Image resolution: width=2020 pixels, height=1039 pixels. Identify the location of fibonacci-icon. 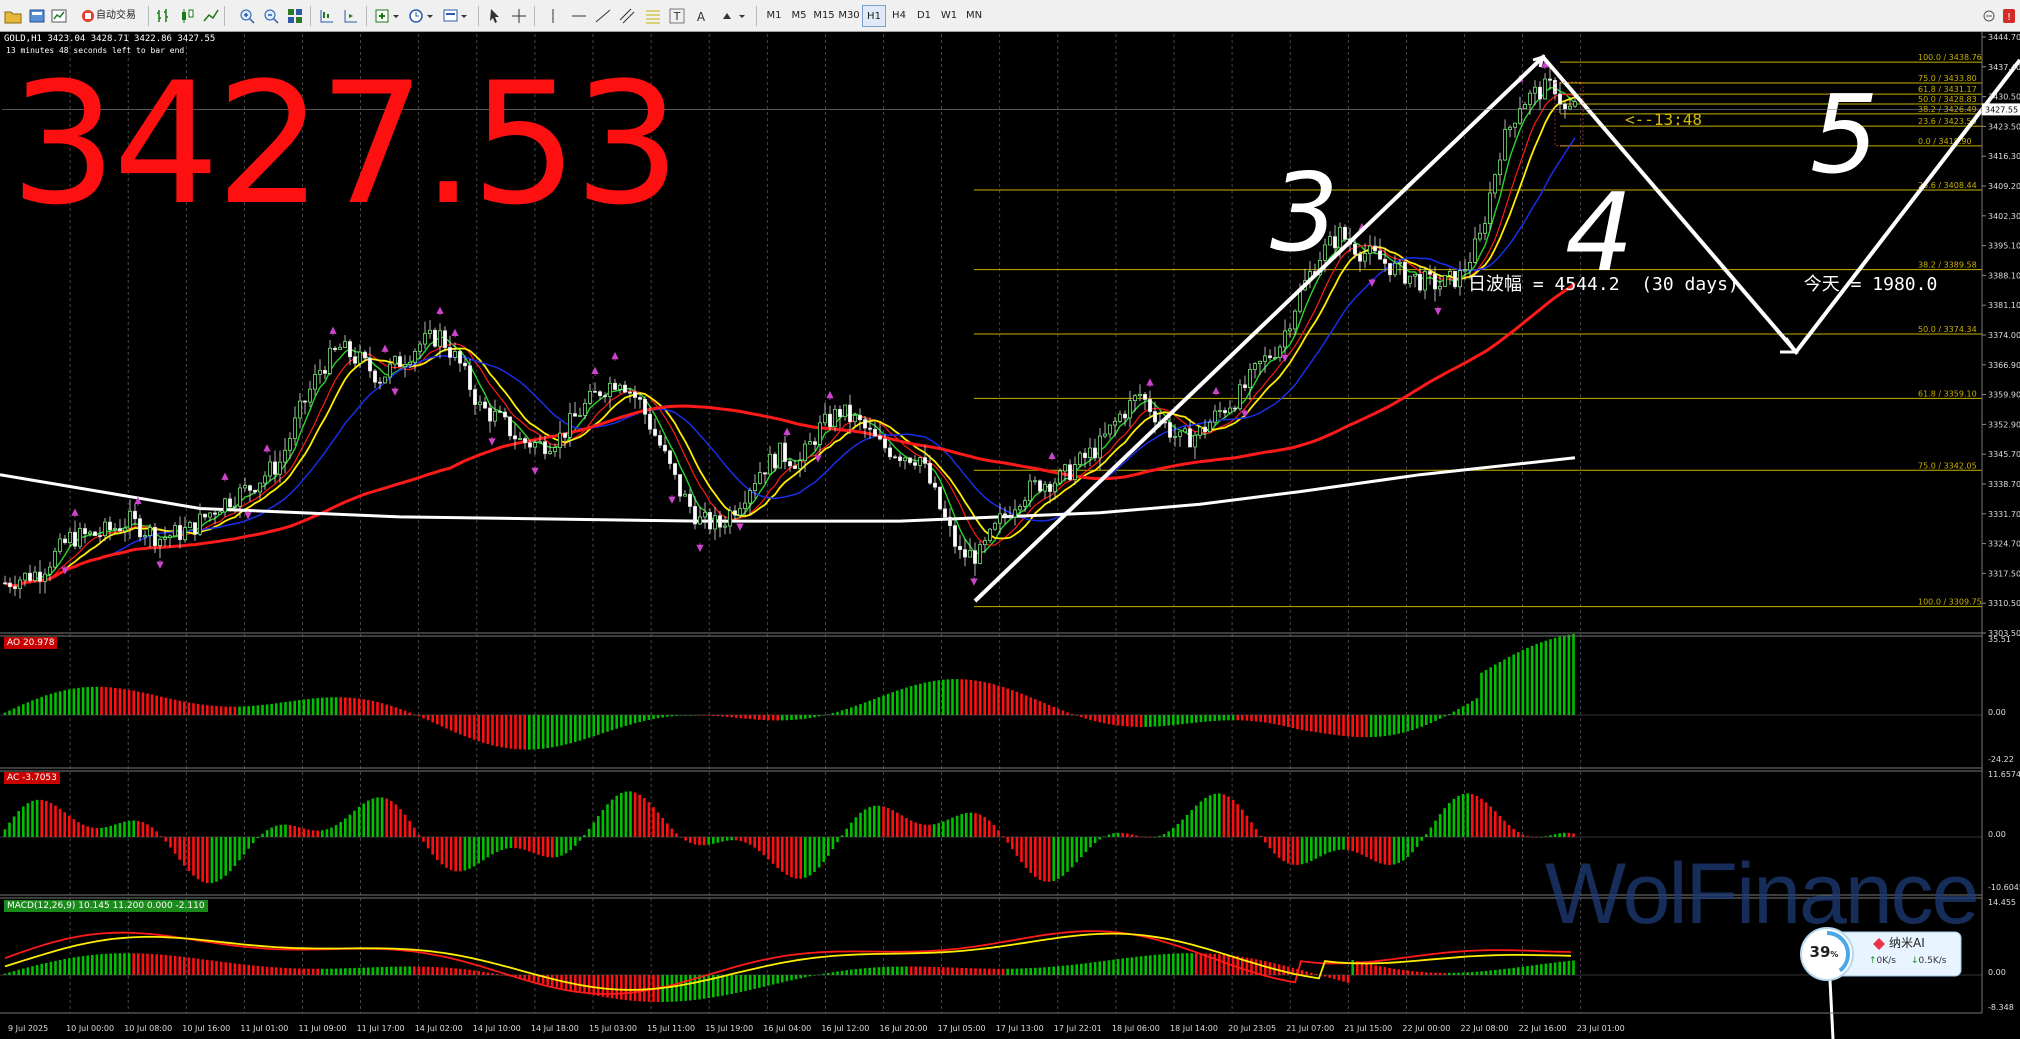
(653, 16).